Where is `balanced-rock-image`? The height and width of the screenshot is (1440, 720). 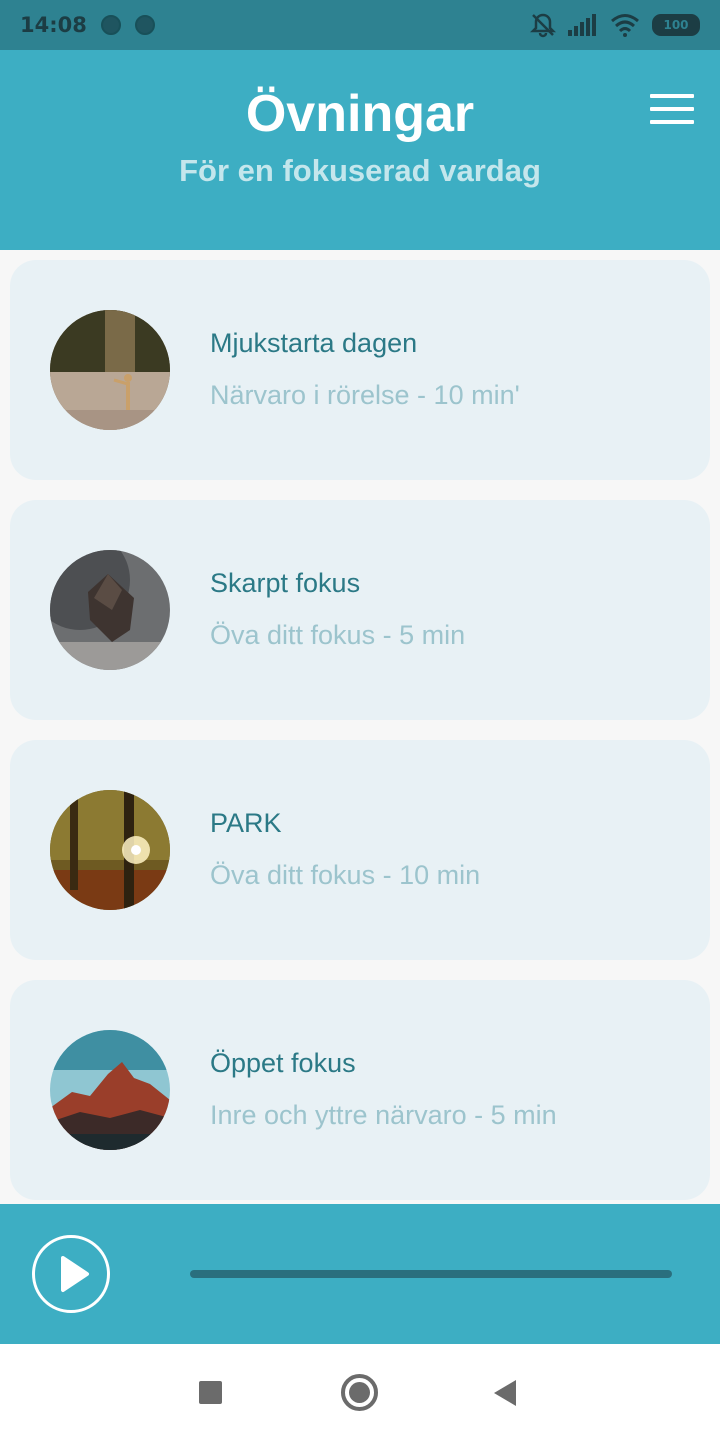 balanced-rock-image is located at coordinates (110, 610).